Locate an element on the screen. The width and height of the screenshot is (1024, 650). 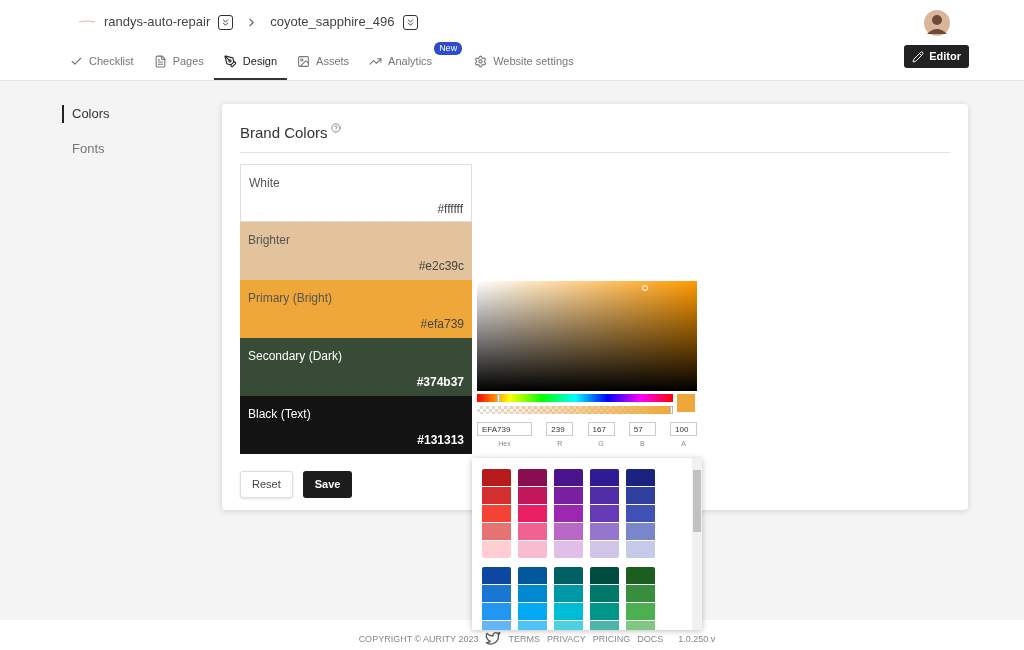
card-title: Brand Colors is located at coordinates (284, 133).